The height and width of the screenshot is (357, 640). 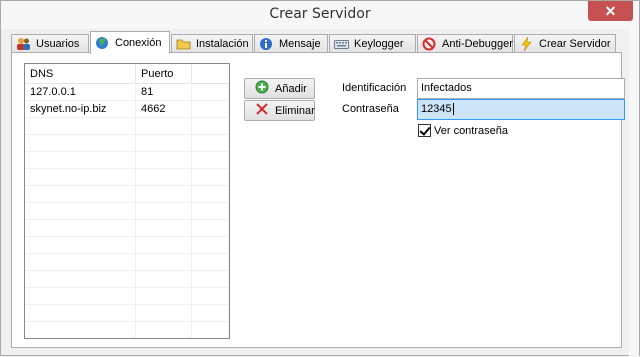 I want to click on globe-icon, so click(x=102, y=43).